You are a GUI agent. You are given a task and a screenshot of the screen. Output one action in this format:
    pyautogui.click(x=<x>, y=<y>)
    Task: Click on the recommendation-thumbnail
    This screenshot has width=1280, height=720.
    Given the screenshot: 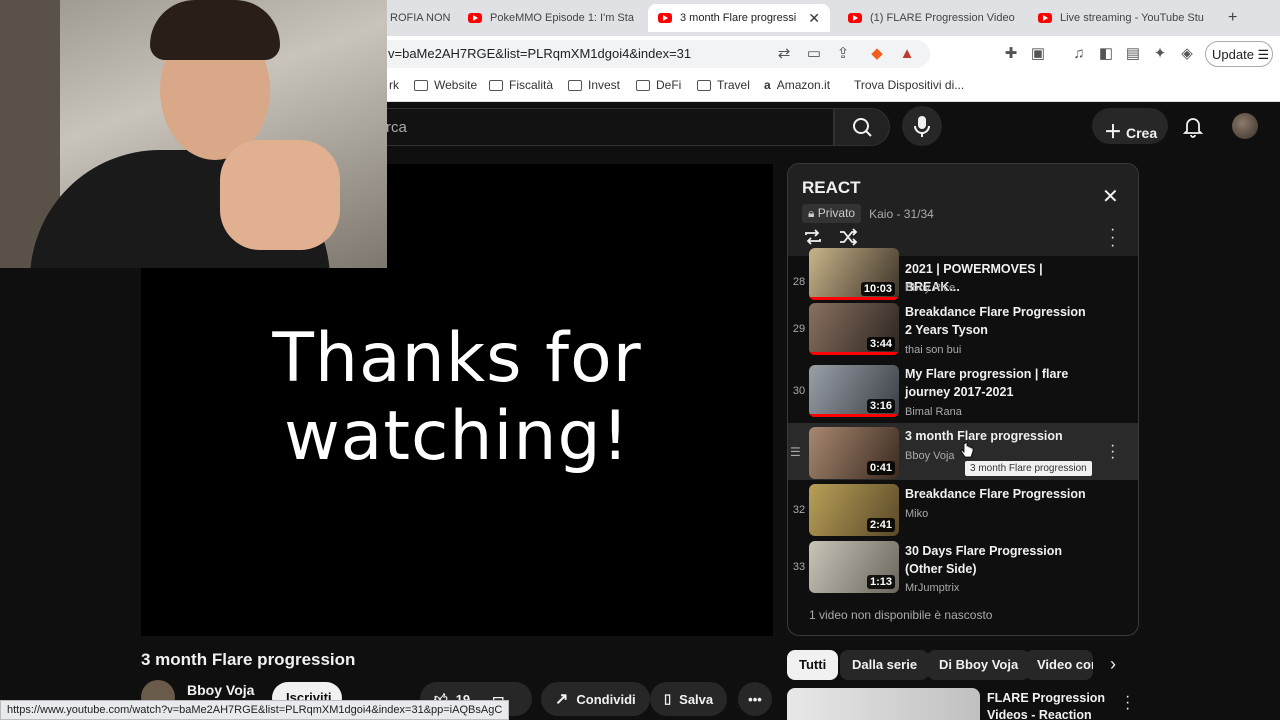 What is the action you would take?
    pyautogui.click(x=883, y=704)
    